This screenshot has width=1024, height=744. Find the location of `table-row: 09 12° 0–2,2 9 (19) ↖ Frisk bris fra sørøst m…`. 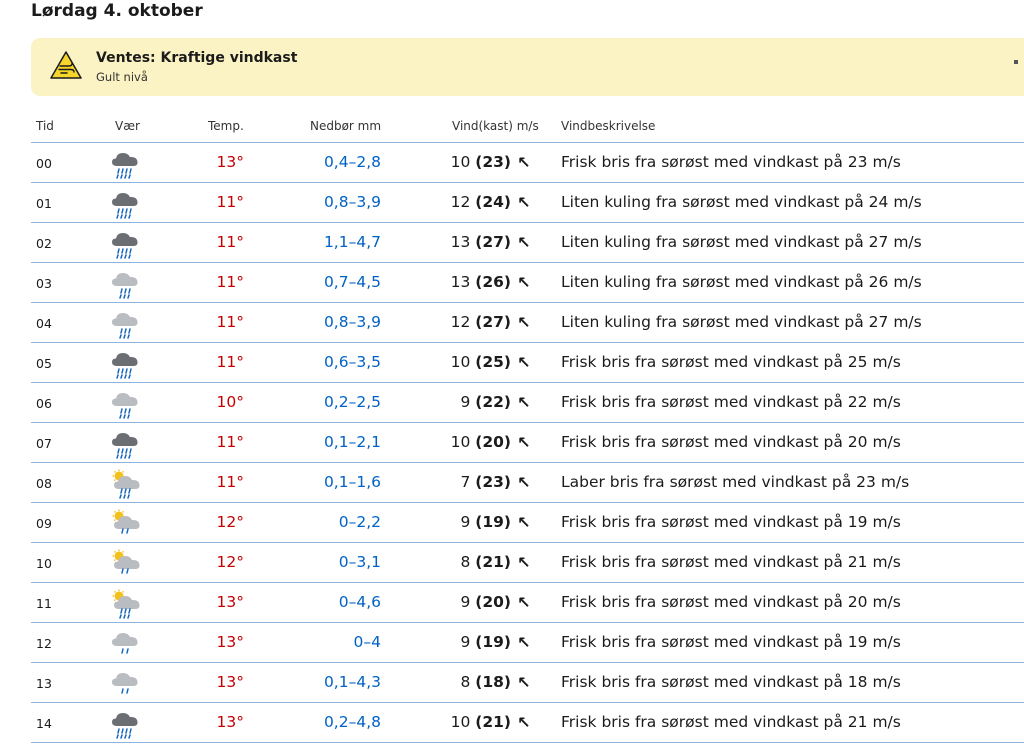

table-row: 09 12° 0–2,2 9 (19) ↖ Frisk bris fra sørøst m… is located at coordinates (527, 523).